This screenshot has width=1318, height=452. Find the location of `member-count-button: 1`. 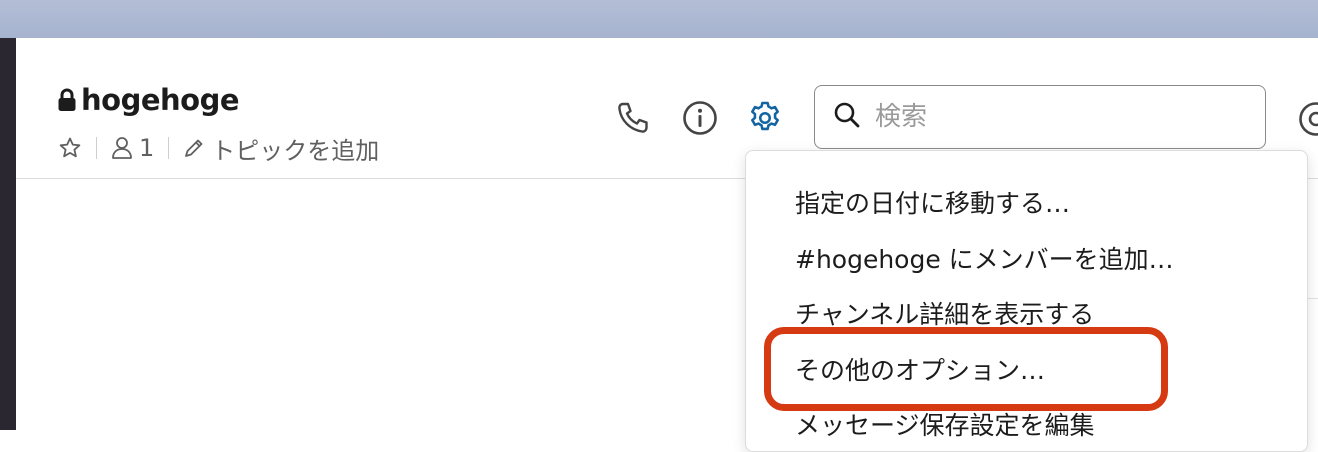

member-count-button: 1 is located at coordinates (132, 148).